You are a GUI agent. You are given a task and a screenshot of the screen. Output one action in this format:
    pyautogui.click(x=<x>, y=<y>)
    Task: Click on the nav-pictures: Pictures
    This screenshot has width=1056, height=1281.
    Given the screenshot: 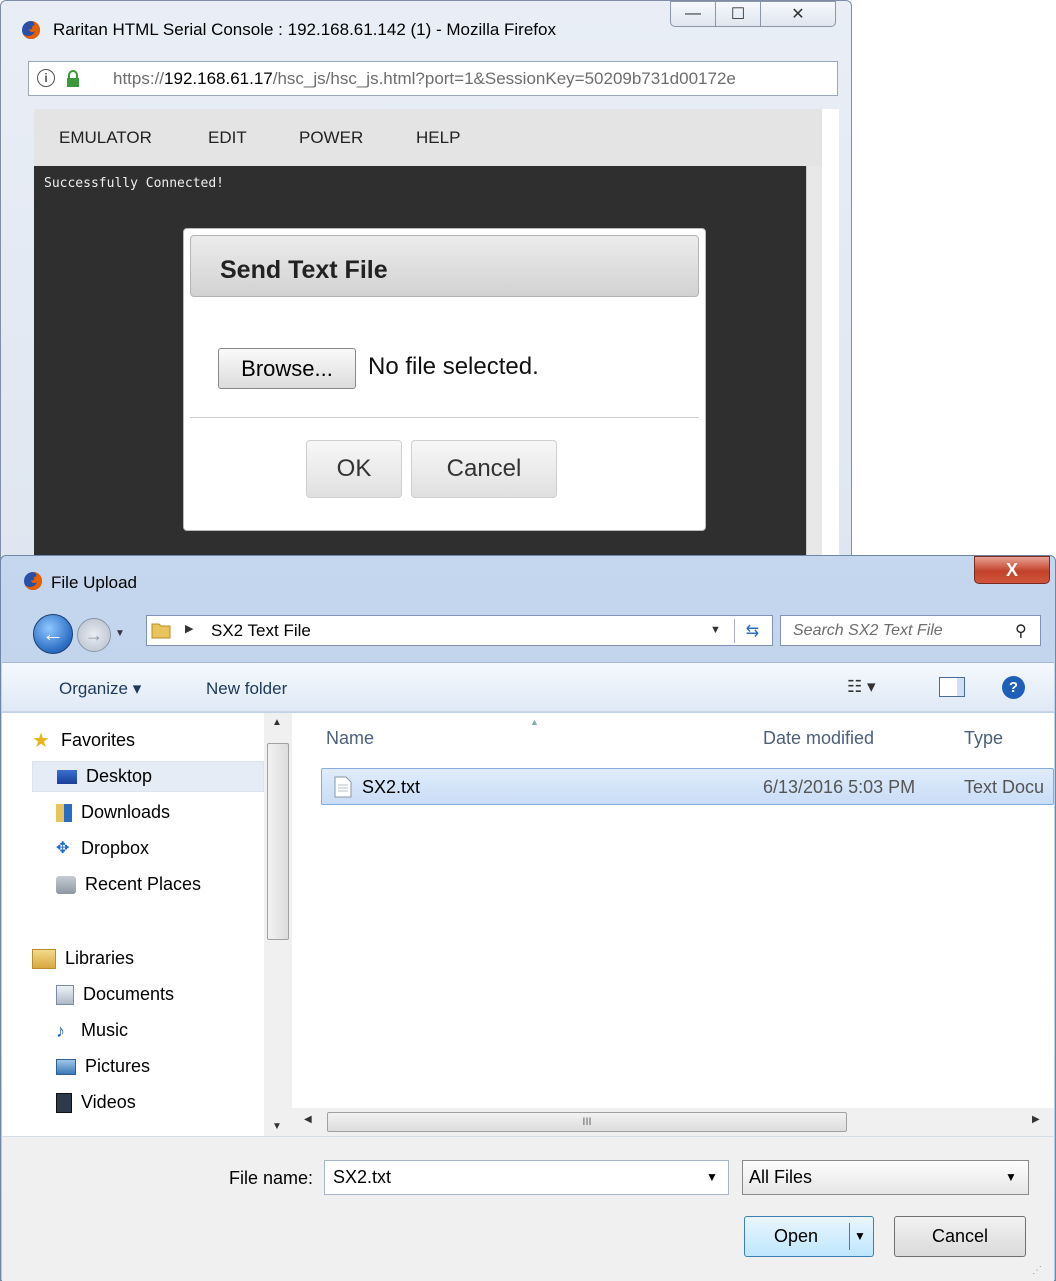 What is the action you would take?
    pyautogui.click(x=148, y=1066)
    